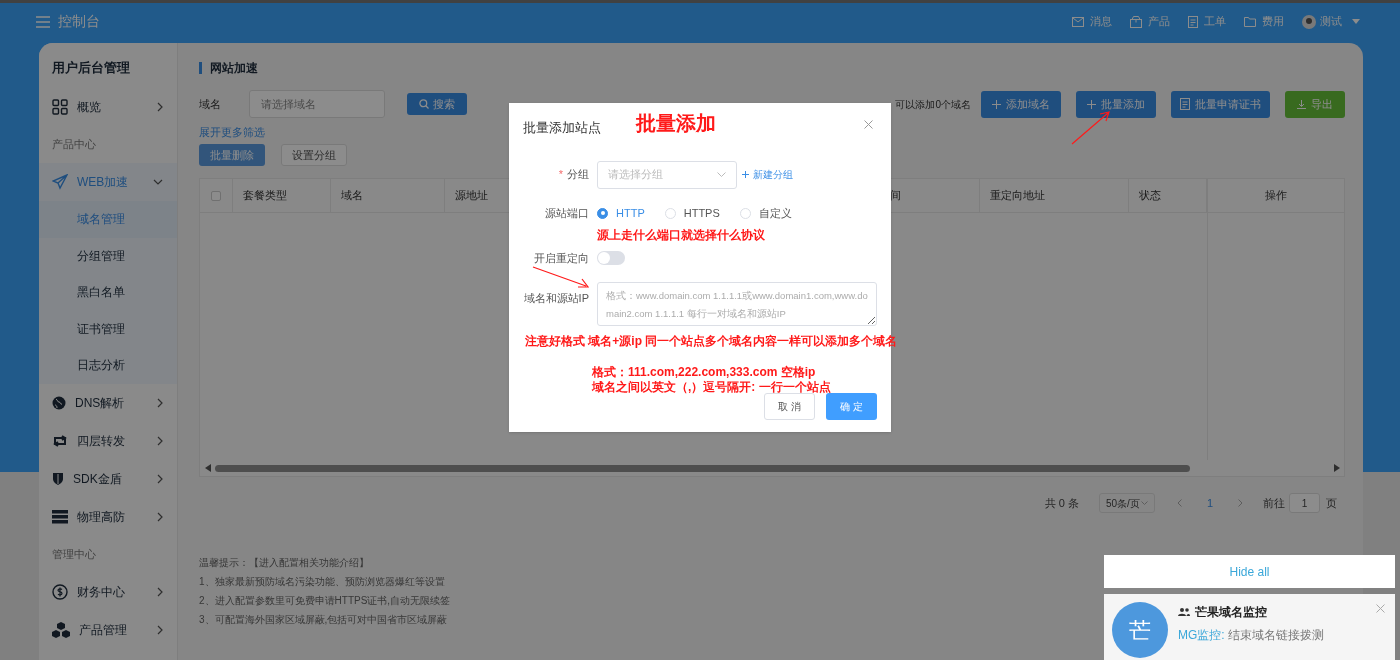 The width and height of the screenshot is (1400, 660). Describe the element at coordinates (108, 328) in the screenshot. I see `sidebar-subitem: 证书管理` at that location.